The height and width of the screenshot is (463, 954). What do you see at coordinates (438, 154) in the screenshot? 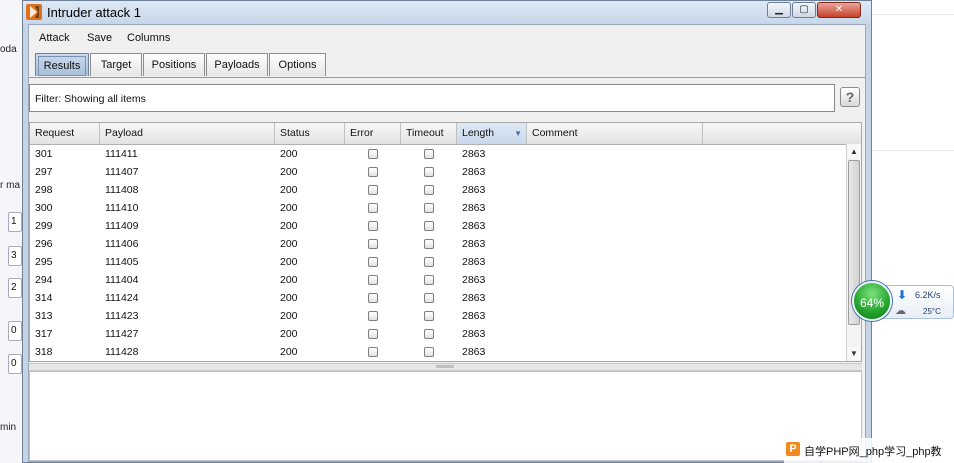
I see `table-row: 301 111411 200 2863` at bounding box center [438, 154].